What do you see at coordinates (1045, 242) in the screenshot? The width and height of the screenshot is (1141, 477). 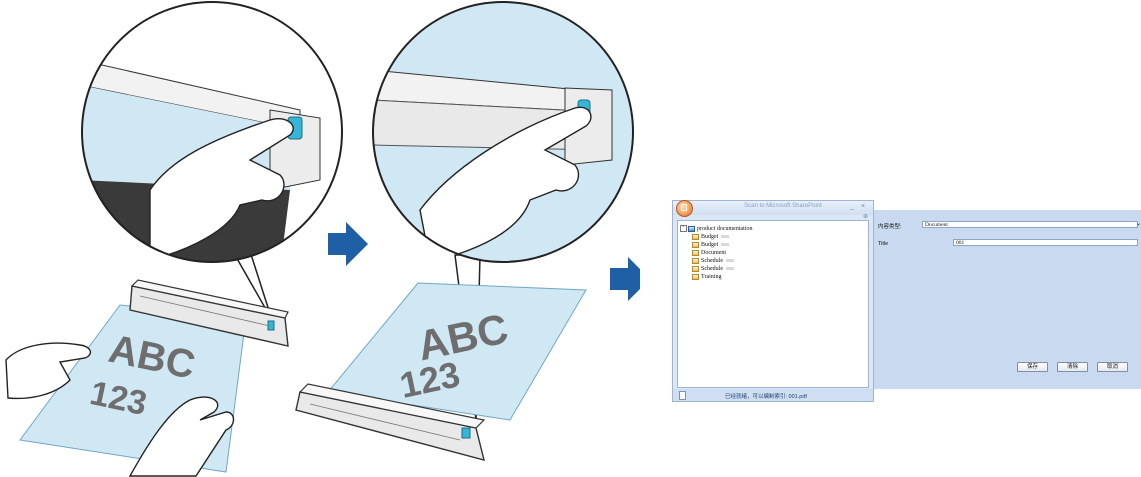 I see `title-input: 001` at bounding box center [1045, 242].